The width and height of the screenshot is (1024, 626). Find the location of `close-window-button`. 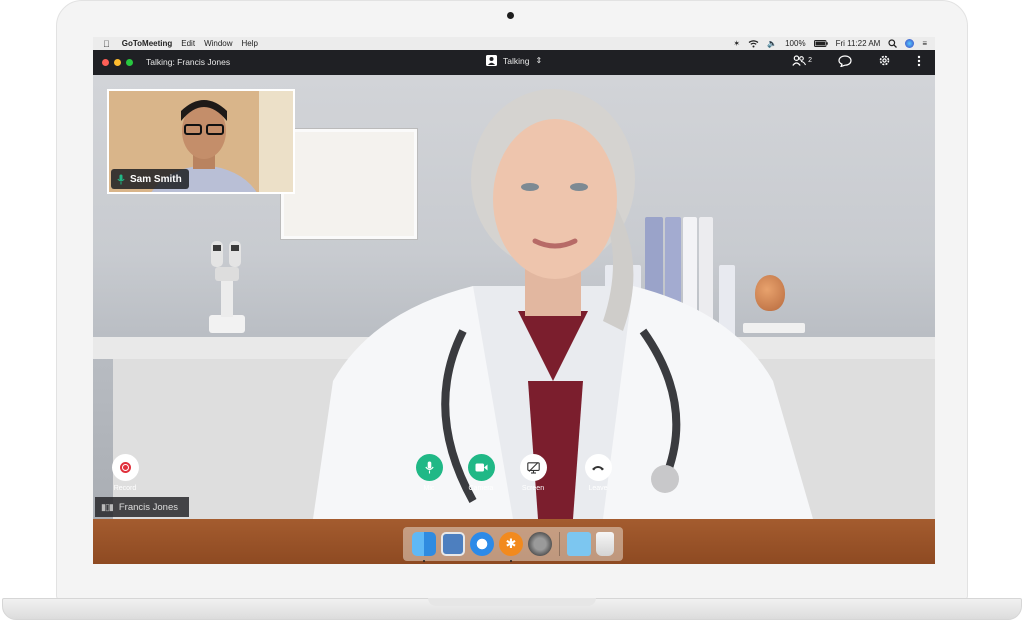

close-window-button is located at coordinates (105, 62).